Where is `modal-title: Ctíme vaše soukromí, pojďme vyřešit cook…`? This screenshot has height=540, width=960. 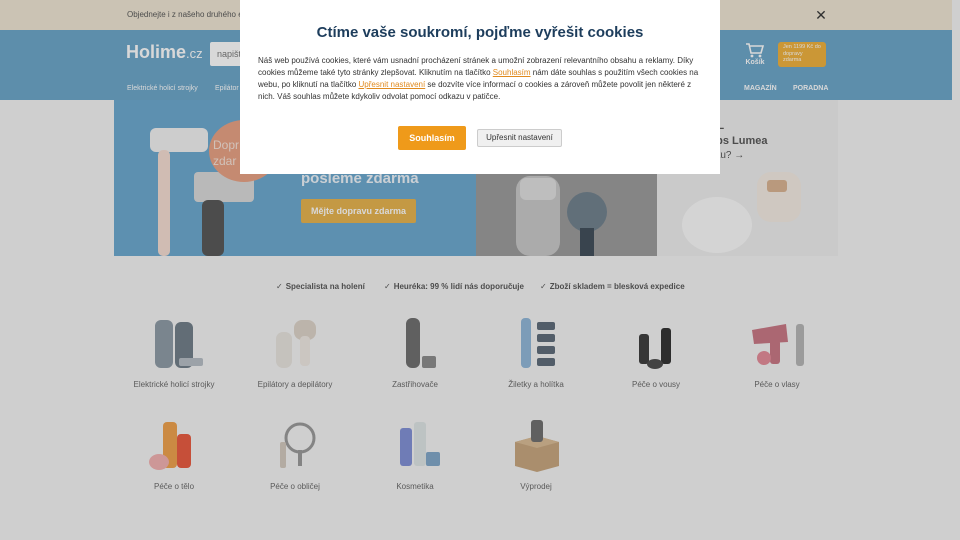 modal-title: Ctíme vaše soukromí, pojďme vyřešit cook… is located at coordinates (480, 32).